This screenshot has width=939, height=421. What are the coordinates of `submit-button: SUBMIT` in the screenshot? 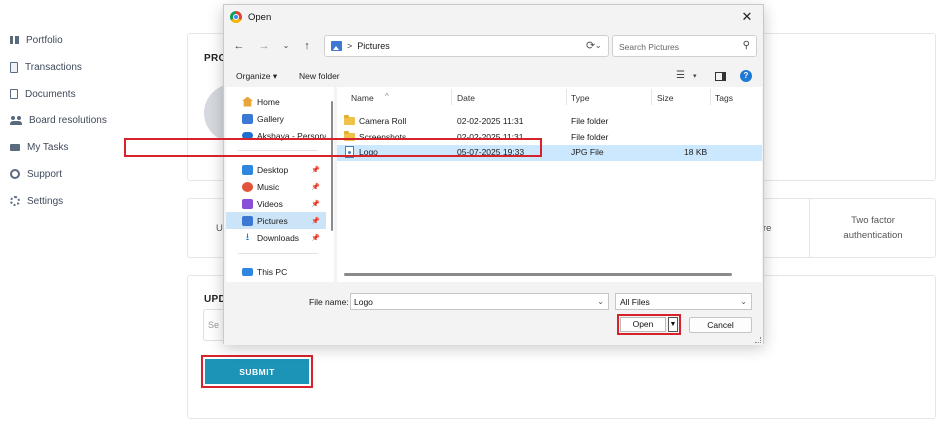 It's located at (257, 371).